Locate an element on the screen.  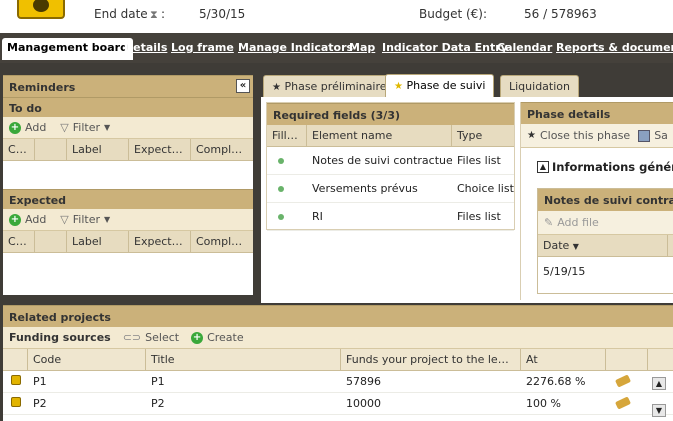
nav-management-board: Management board is located at coordinates (67, 49).